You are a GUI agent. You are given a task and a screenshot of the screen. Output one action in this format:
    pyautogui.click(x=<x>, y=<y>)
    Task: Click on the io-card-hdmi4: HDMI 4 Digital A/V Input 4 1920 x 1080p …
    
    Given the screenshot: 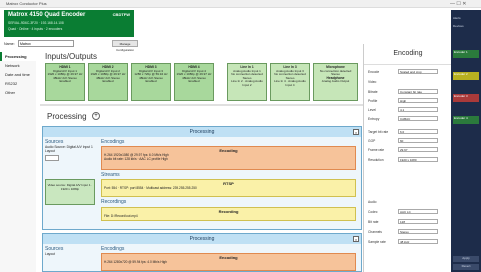 What is the action you would take?
    pyautogui.click(x=194, y=82)
    